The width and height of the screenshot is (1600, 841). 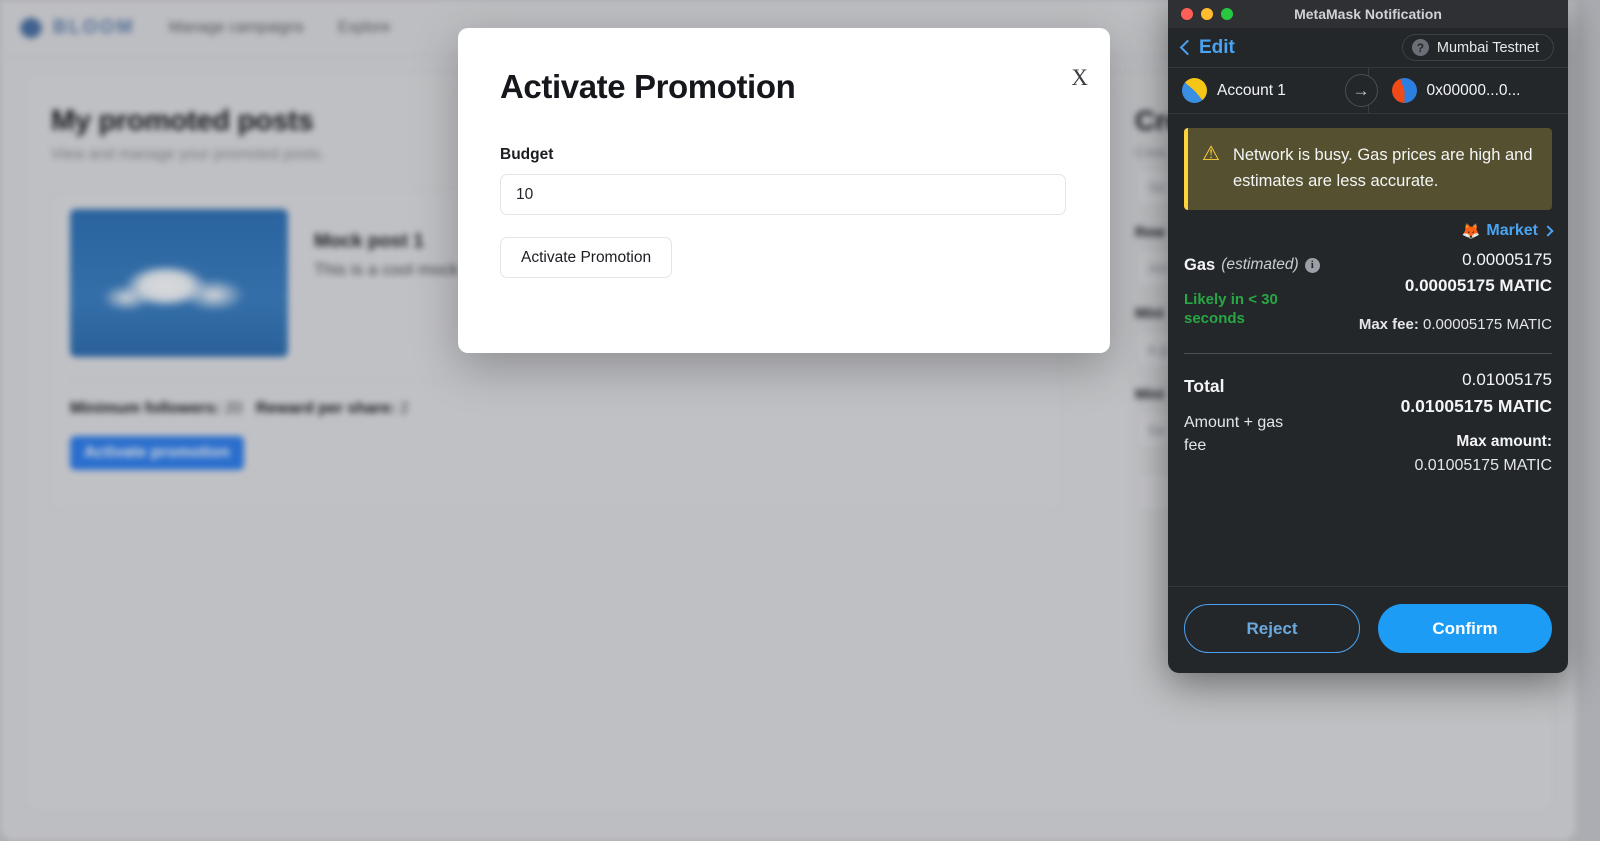 I want to click on transfer-arrow-icon: →, so click(x=1361, y=90).